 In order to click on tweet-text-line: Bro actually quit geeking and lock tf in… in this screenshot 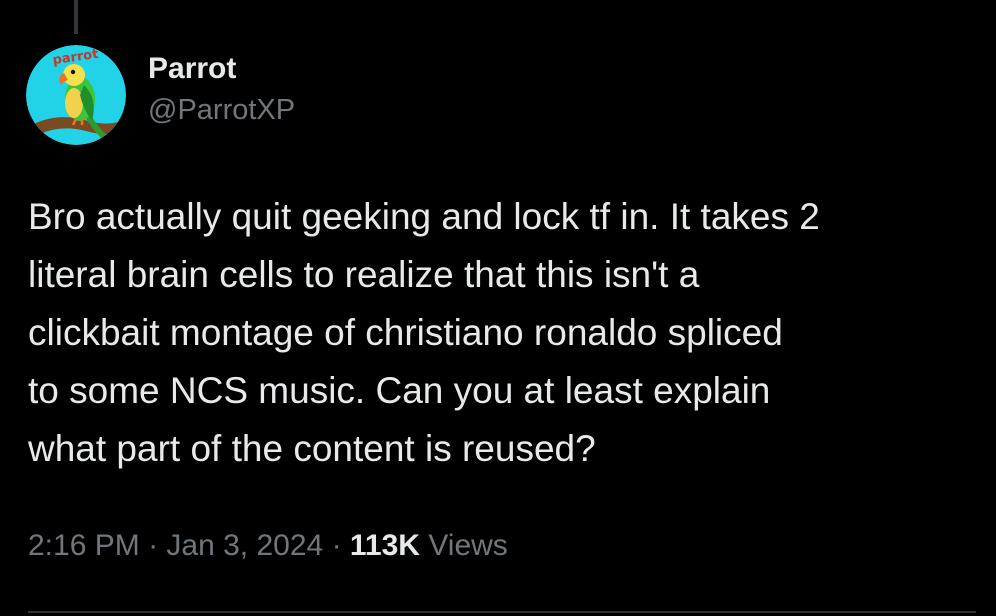, I will do `click(424, 216)`.